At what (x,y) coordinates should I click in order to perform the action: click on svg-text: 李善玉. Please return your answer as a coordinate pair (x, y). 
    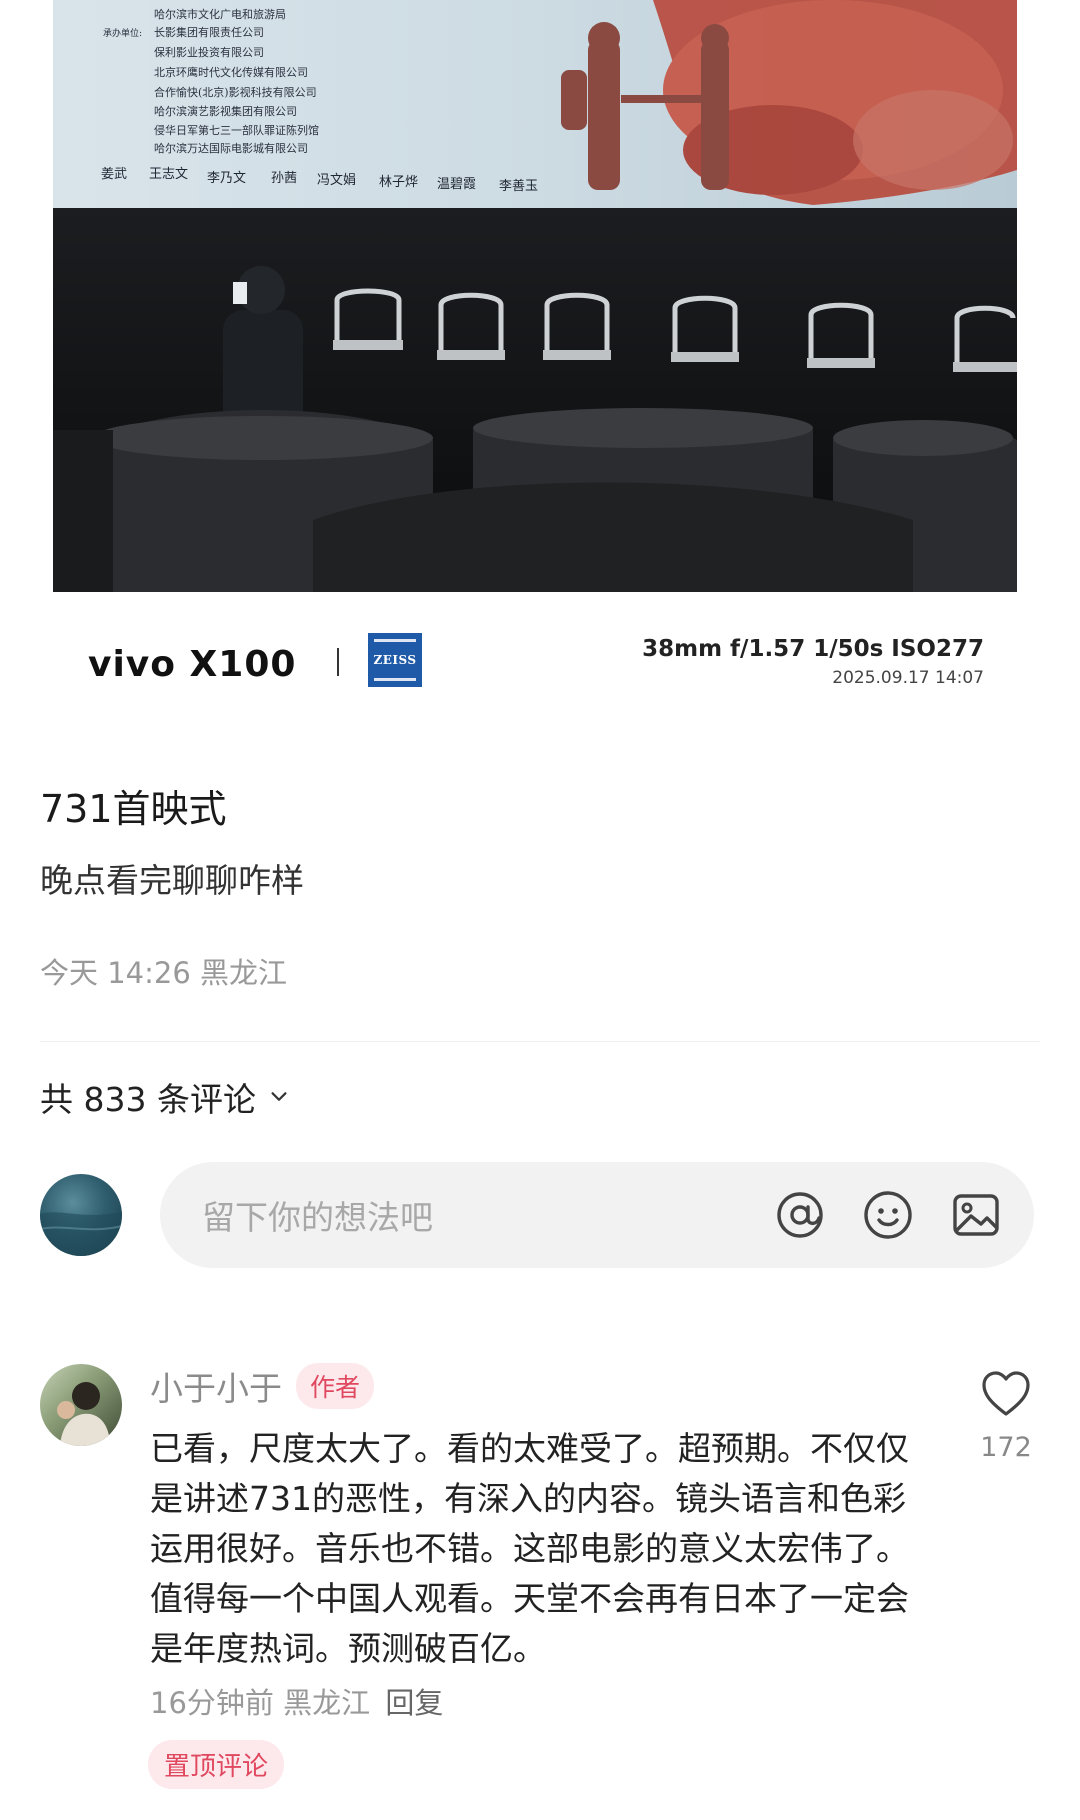
    Looking at the image, I should click on (518, 186).